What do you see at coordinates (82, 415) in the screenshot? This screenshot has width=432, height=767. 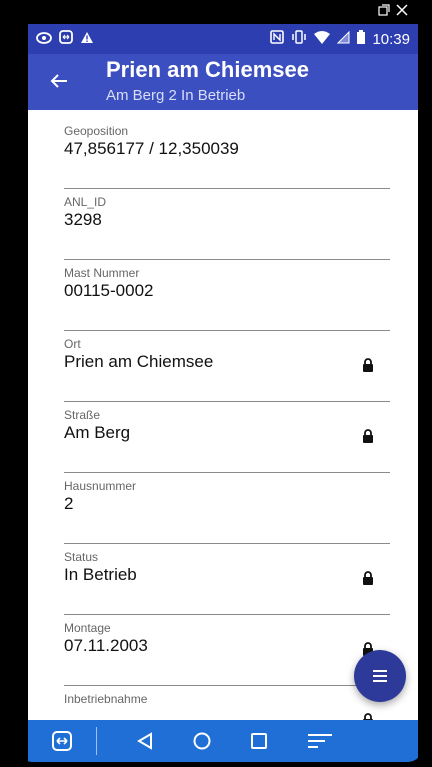 I see `field-label: Straße` at bounding box center [82, 415].